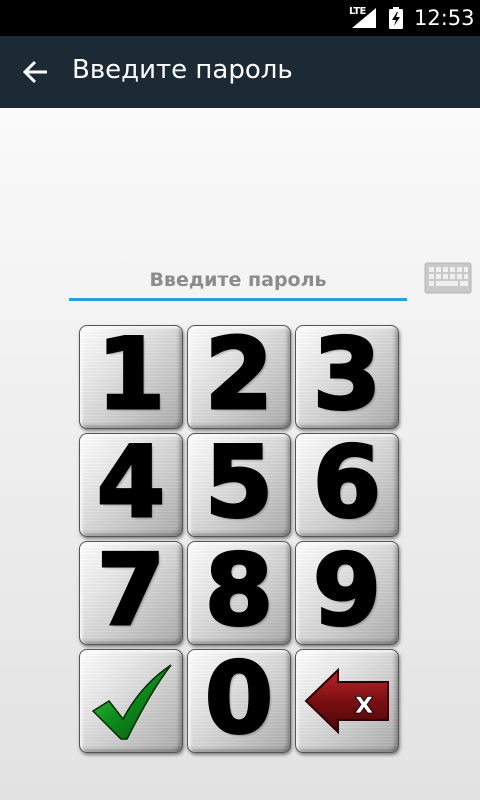  I want to click on arrow-back-icon, so click(34, 72).